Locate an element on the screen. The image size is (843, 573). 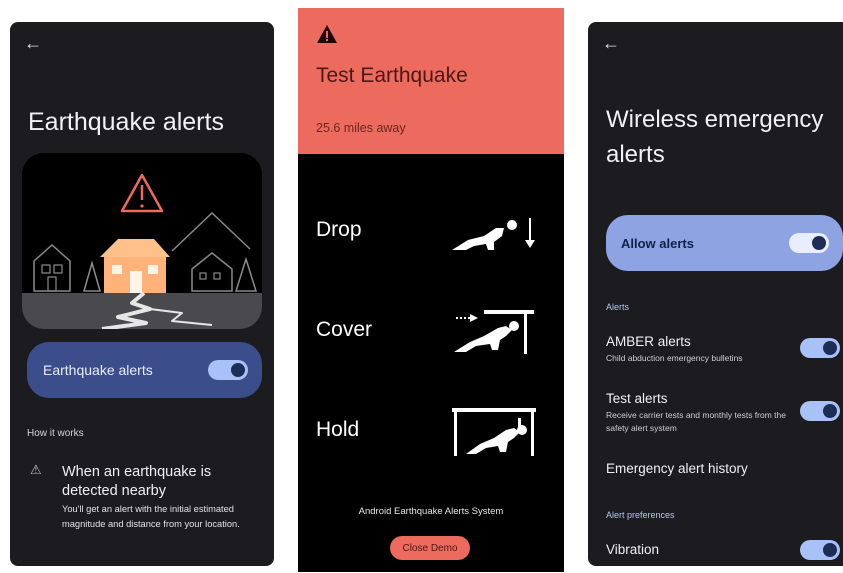
amber-alerts-switch is located at coordinates (820, 348).